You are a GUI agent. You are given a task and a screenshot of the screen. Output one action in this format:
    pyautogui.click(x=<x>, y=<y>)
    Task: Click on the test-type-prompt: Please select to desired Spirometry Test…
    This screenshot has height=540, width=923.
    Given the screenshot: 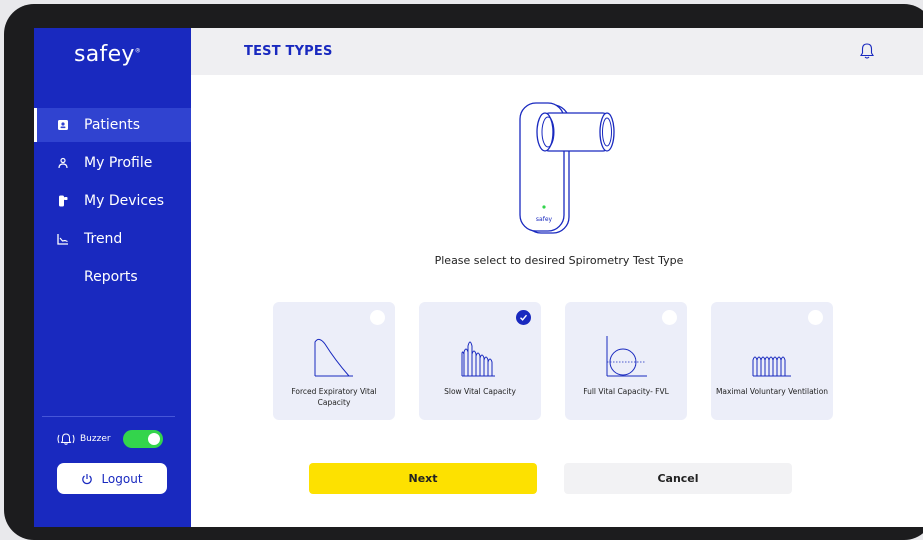 What is the action you would take?
    pyautogui.click(x=559, y=260)
    